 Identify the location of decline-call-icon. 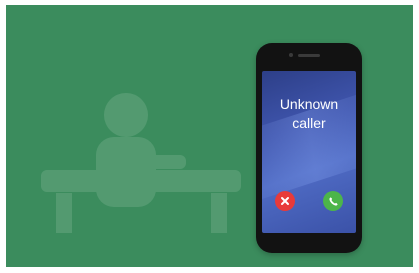
(285, 201).